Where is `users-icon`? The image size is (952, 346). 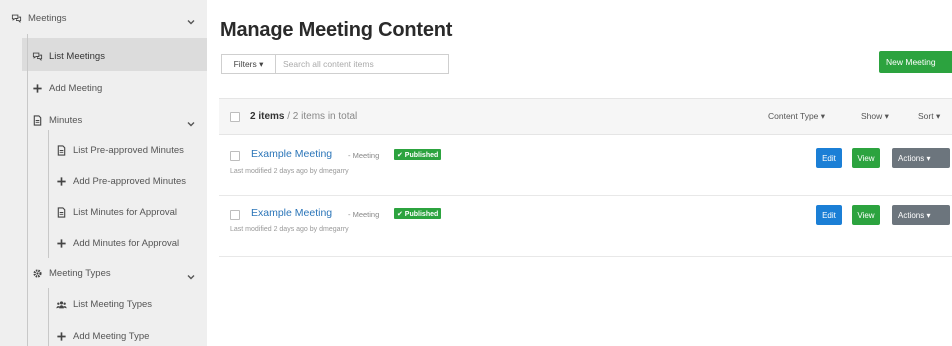
users-icon is located at coordinates (61, 304).